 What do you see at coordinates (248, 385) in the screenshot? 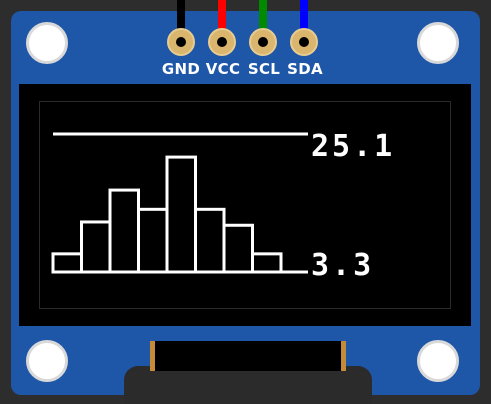
I see `base-tray` at bounding box center [248, 385].